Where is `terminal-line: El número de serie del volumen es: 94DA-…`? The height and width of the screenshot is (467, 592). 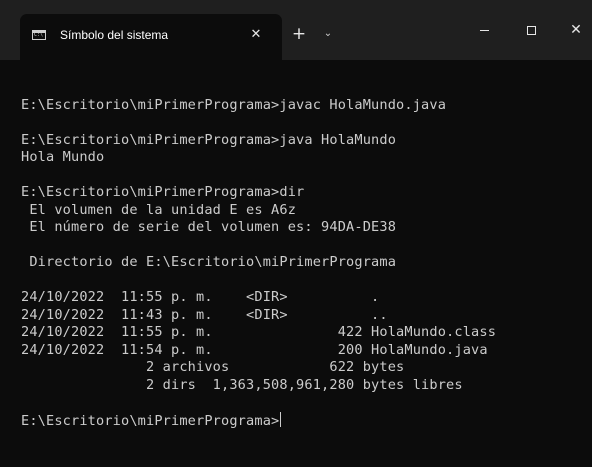 terminal-line: El número de serie del volumen es: 94DA-… is located at coordinates (209, 227).